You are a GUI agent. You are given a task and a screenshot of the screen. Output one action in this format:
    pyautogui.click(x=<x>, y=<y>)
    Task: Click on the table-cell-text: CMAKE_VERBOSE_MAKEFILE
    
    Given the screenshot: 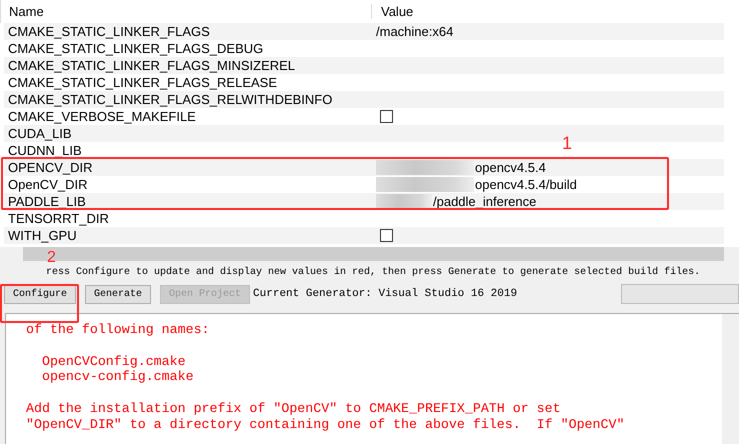 What is the action you would take?
    pyautogui.click(x=102, y=116)
    